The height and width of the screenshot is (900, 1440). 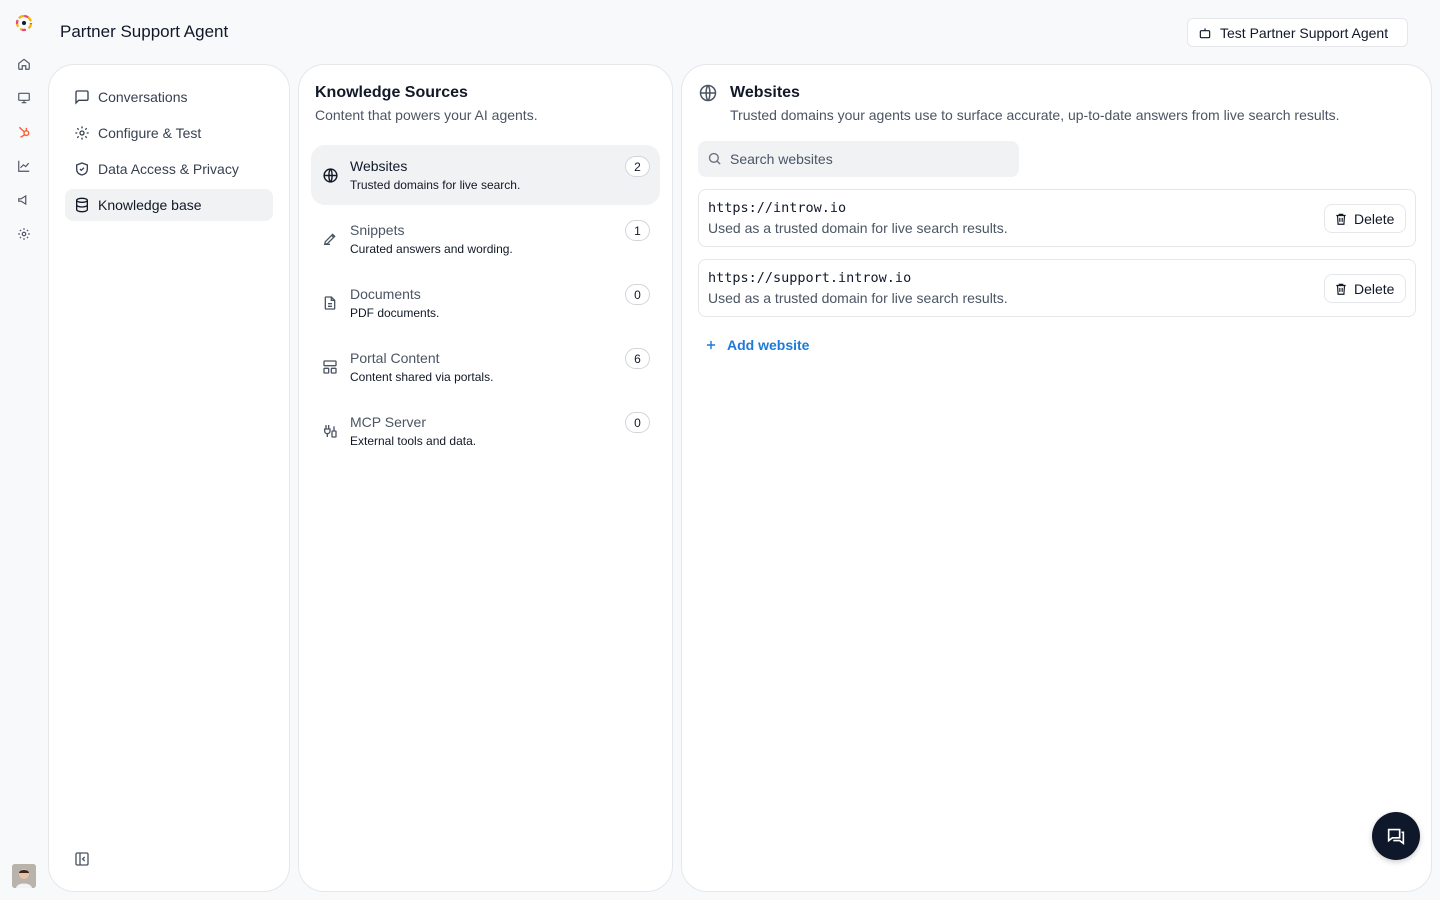 What do you see at coordinates (330, 367) in the screenshot?
I see `layout-icon` at bounding box center [330, 367].